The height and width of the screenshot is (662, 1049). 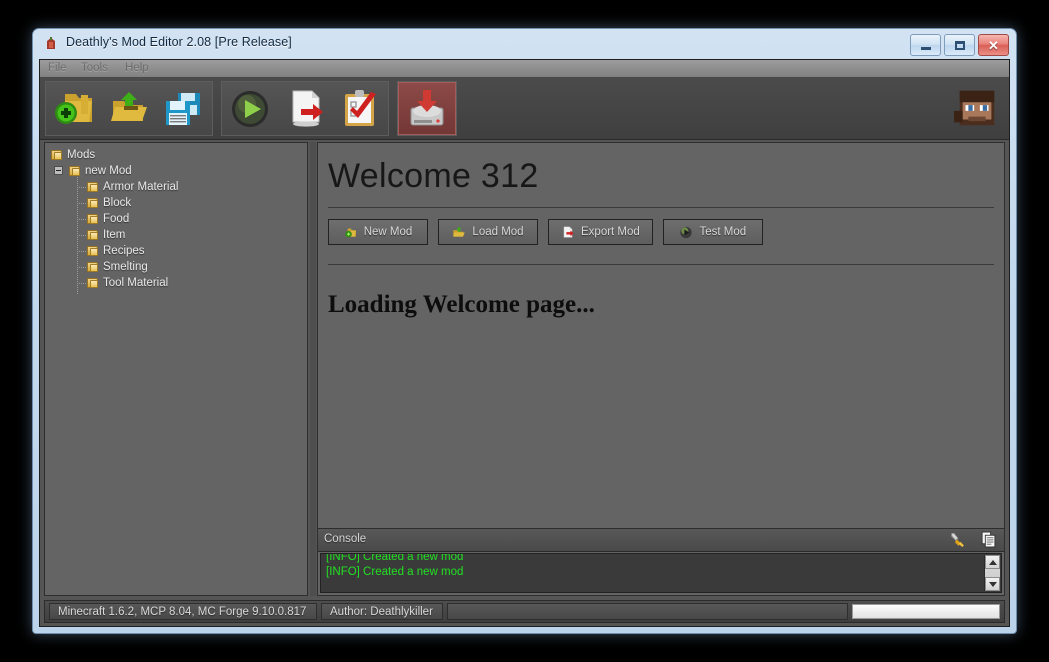 I want to click on minimize-icon, so click(x=925, y=48).